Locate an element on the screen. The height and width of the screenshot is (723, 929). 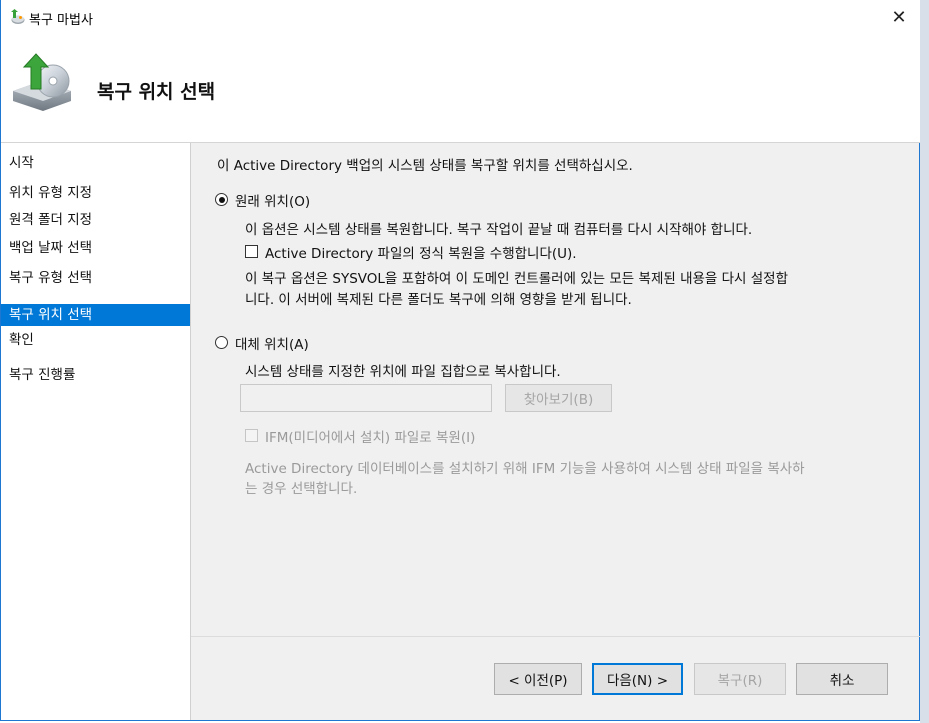
sidebar-item-recovery-location: 복구 위치 선택 is located at coordinates (95, 315).